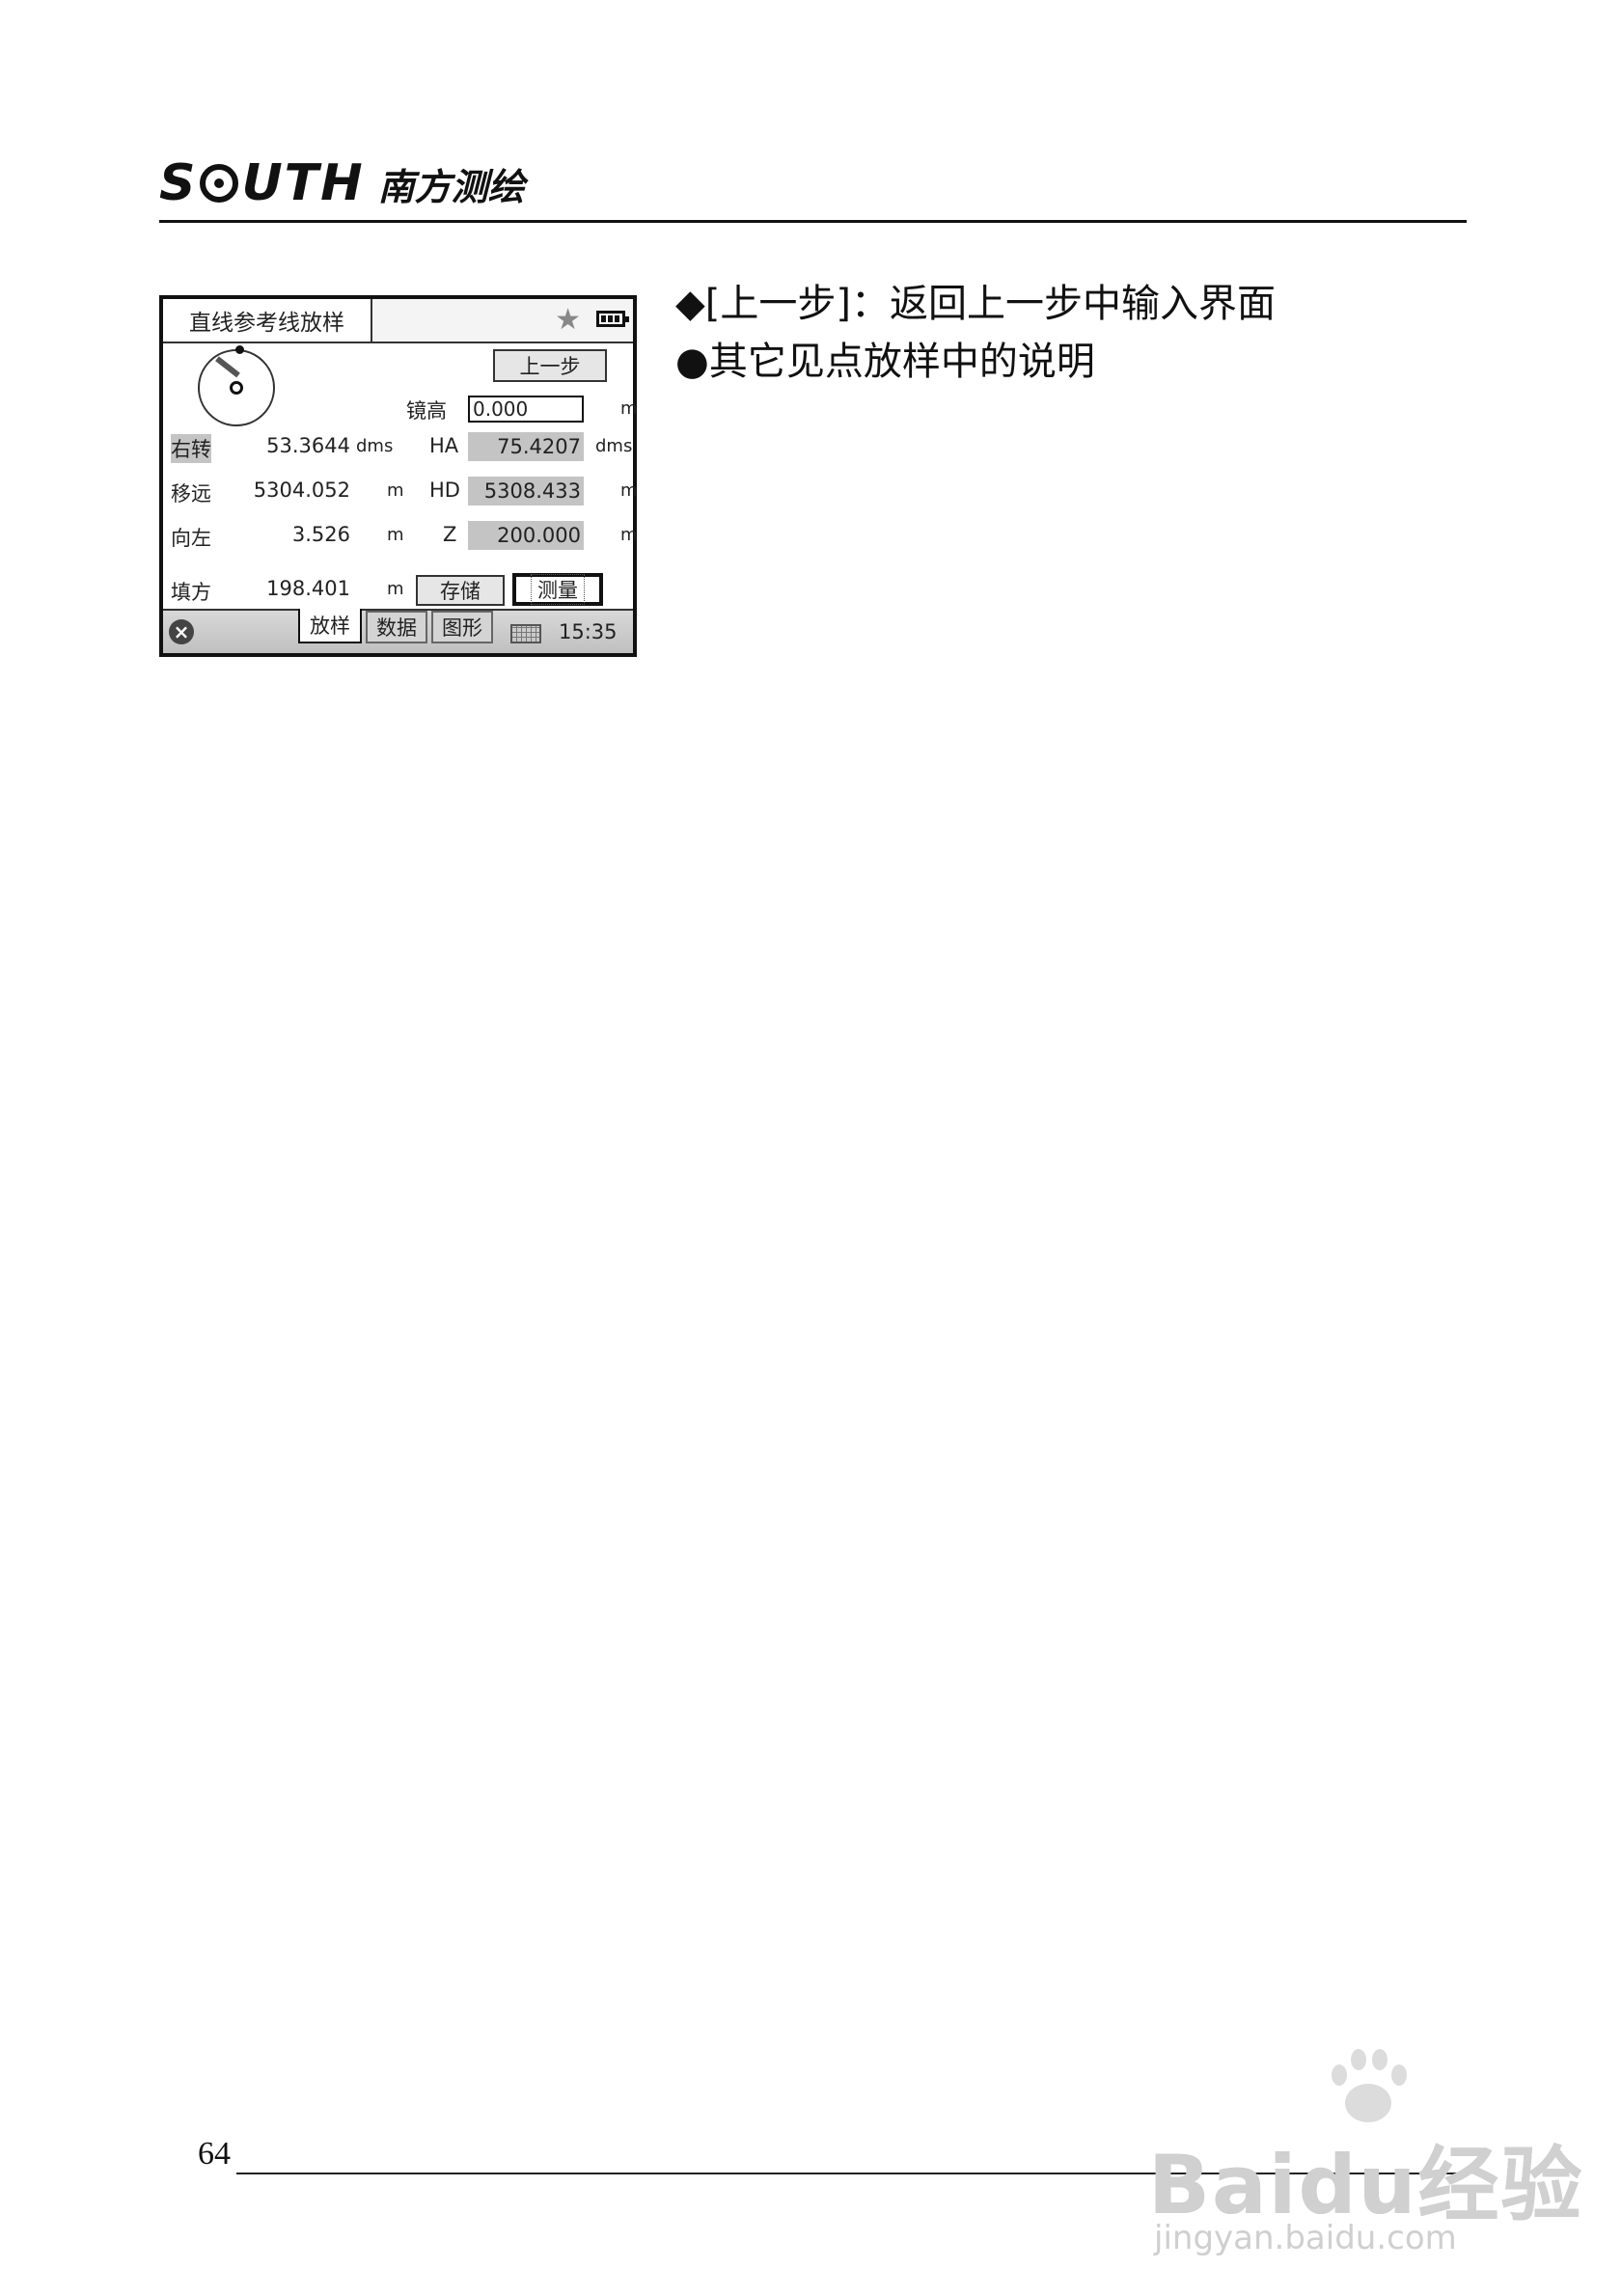  Describe the element at coordinates (813, 222) in the screenshot. I see `header-rule` at that location.